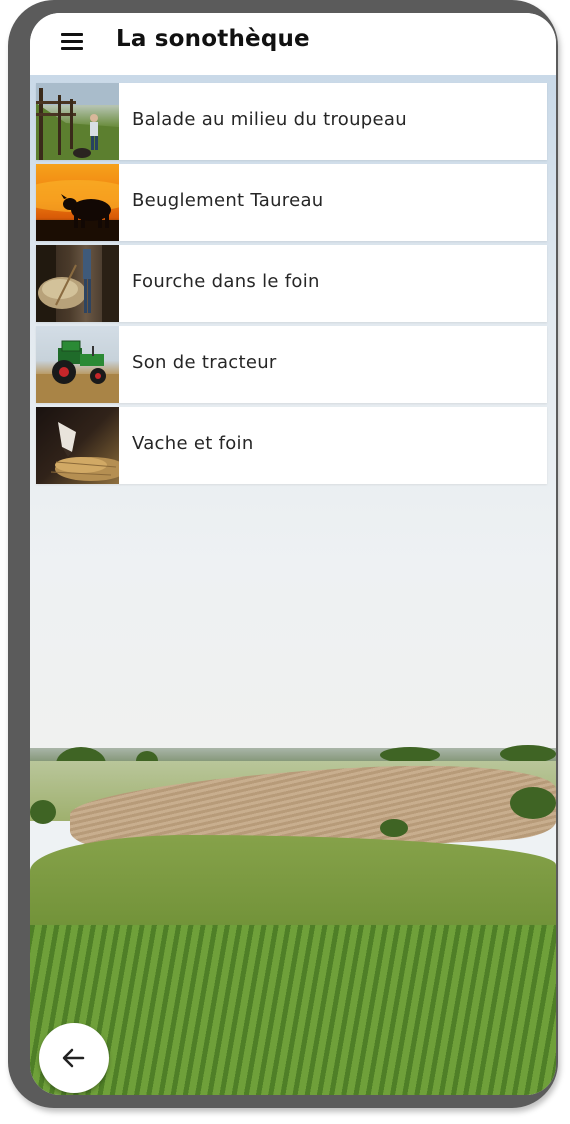 Image resolution: width=570 pixels, height=1124 pixels. I want to click on sound-item-balade: Balade au milieu du troupeau, so click(291, 121).